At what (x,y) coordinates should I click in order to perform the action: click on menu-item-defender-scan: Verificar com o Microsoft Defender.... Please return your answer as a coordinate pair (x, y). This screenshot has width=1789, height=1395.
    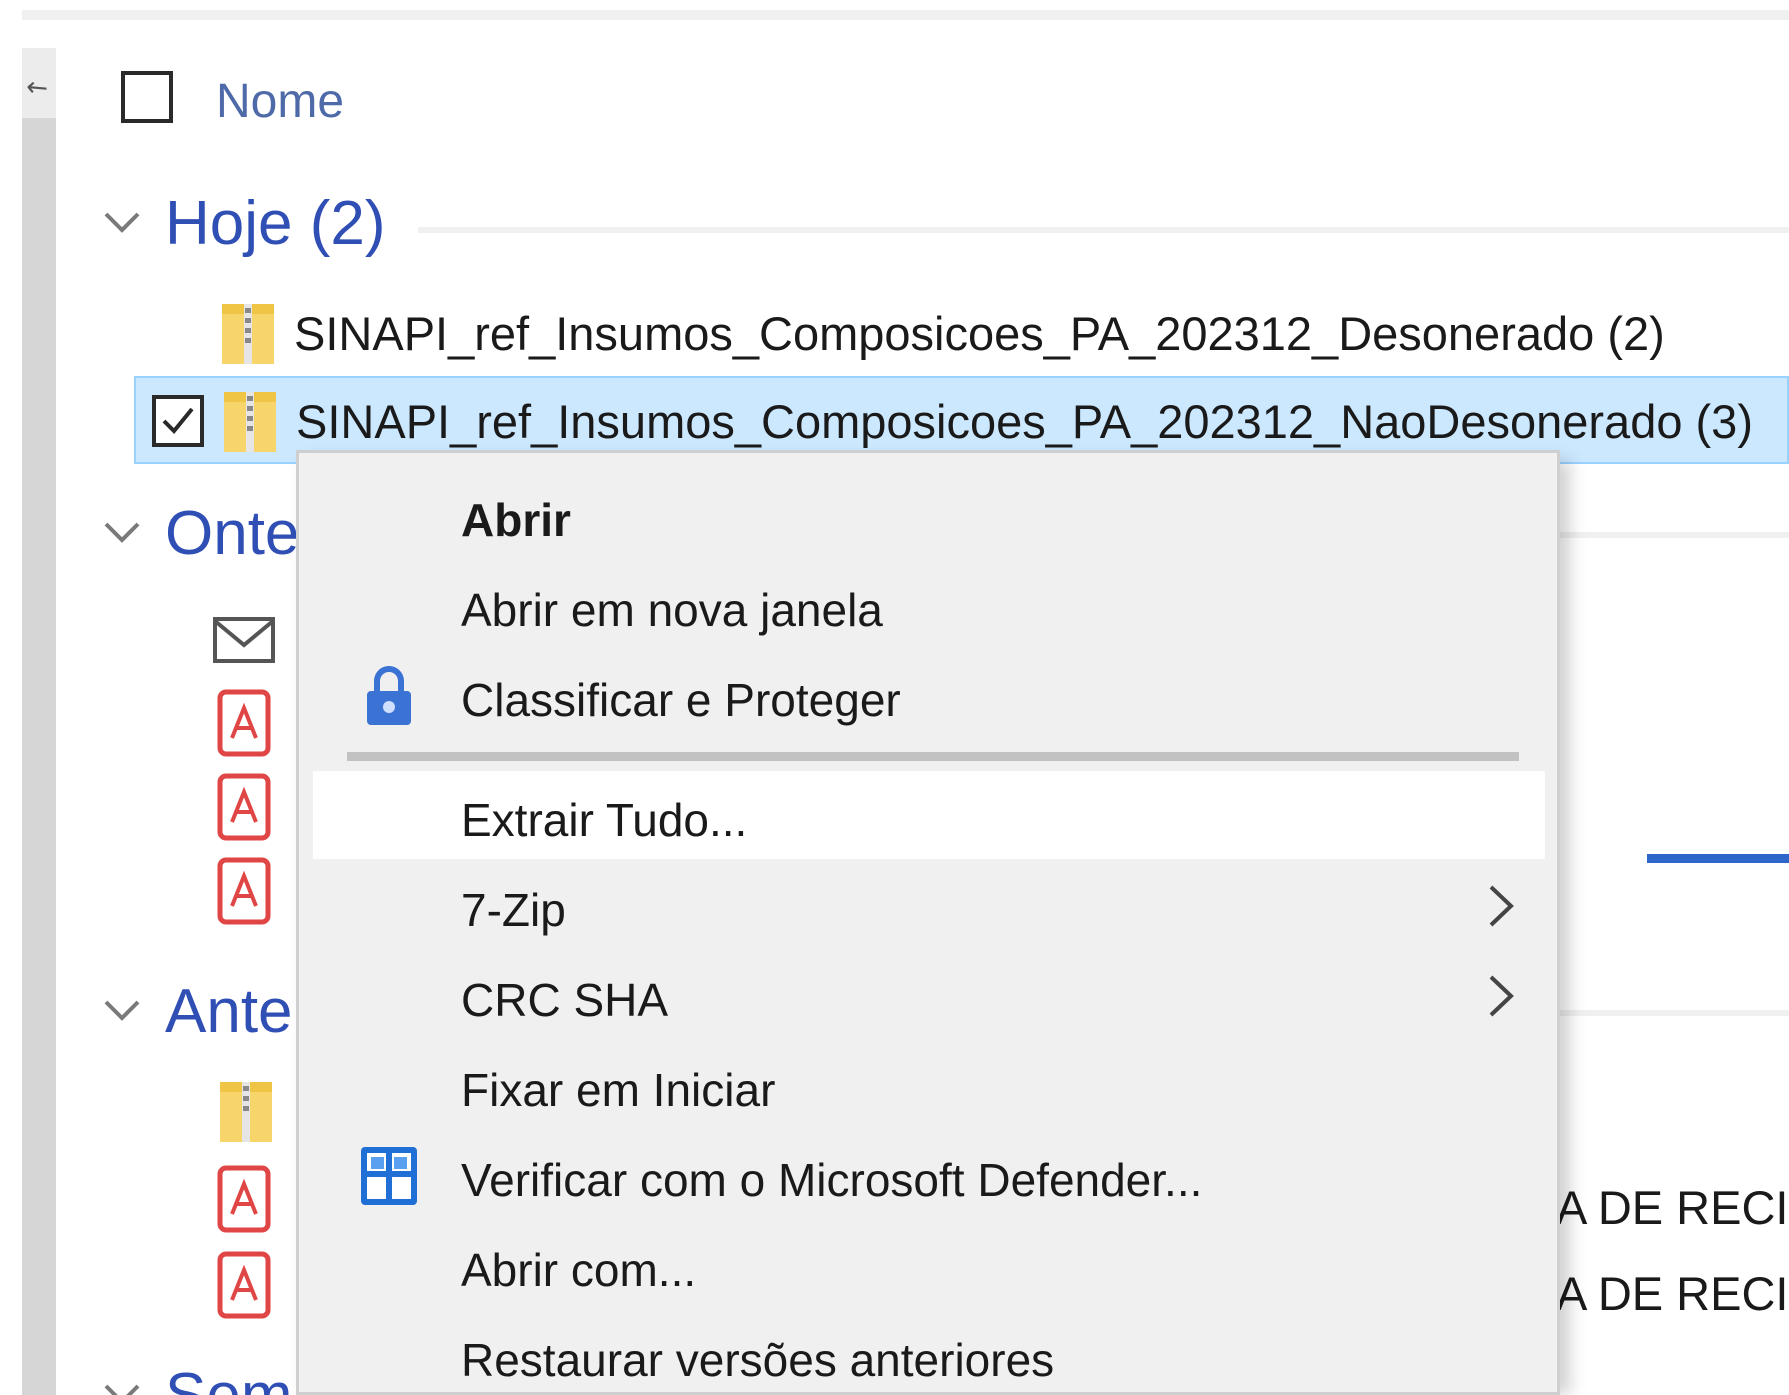
    Looking at the image, I should click on (929, 1175).